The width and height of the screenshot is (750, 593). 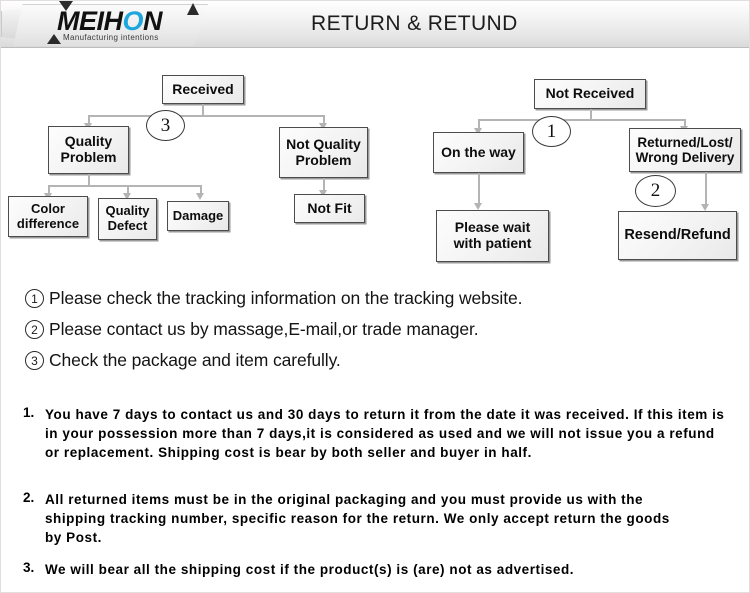 I want to click on flow-node-color-difference: Color difference, so click(x=48, y=216).